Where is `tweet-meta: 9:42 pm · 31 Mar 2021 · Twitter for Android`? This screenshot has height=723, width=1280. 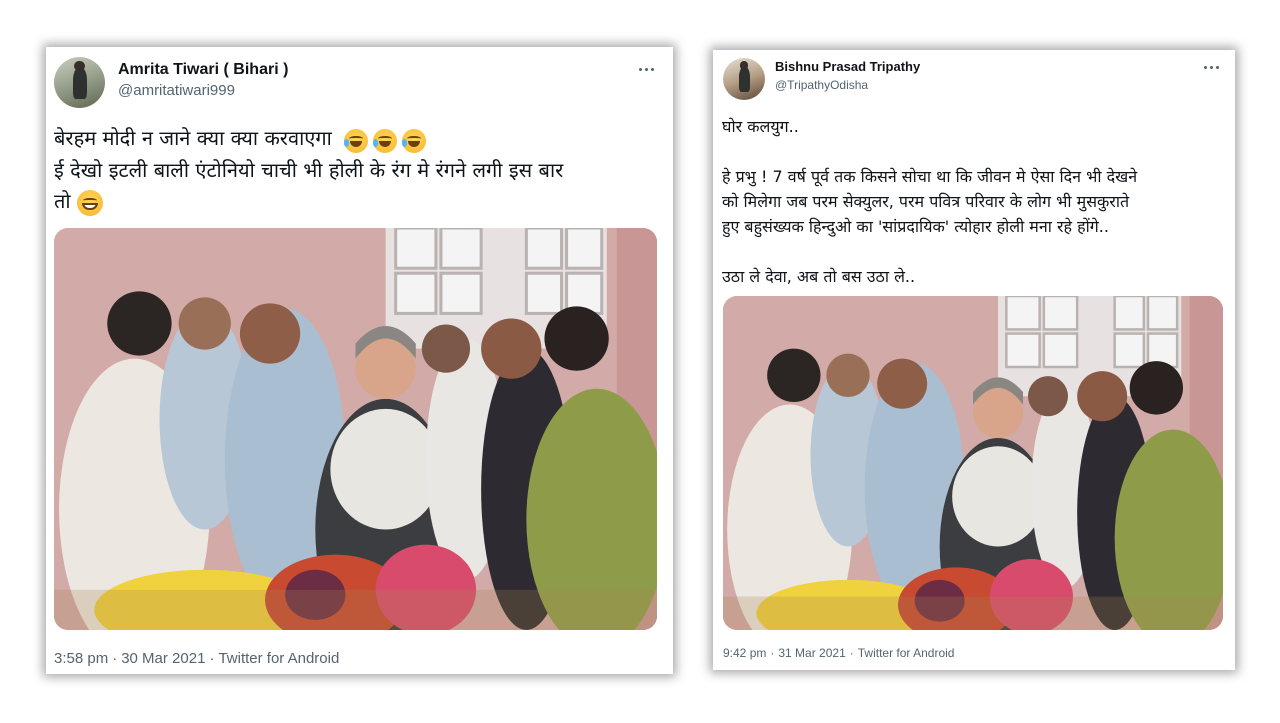 tweet-meta: 9:42 pm · 31 Mar 2021 · Twitter for Android is located at coordinates (838, 653).